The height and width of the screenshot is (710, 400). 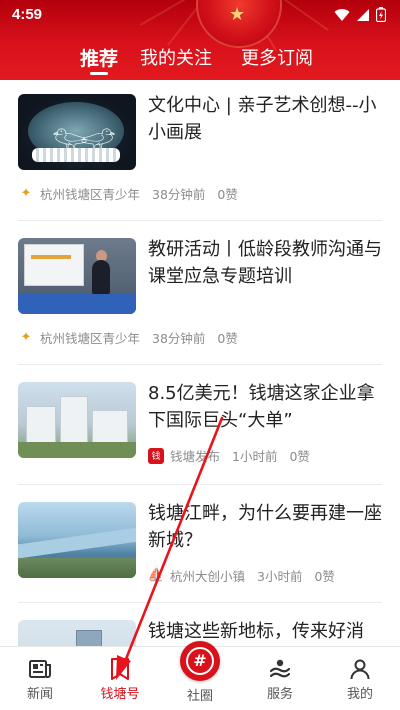 I want to click on article-time: 1小时前, so click(x=255, y=456).